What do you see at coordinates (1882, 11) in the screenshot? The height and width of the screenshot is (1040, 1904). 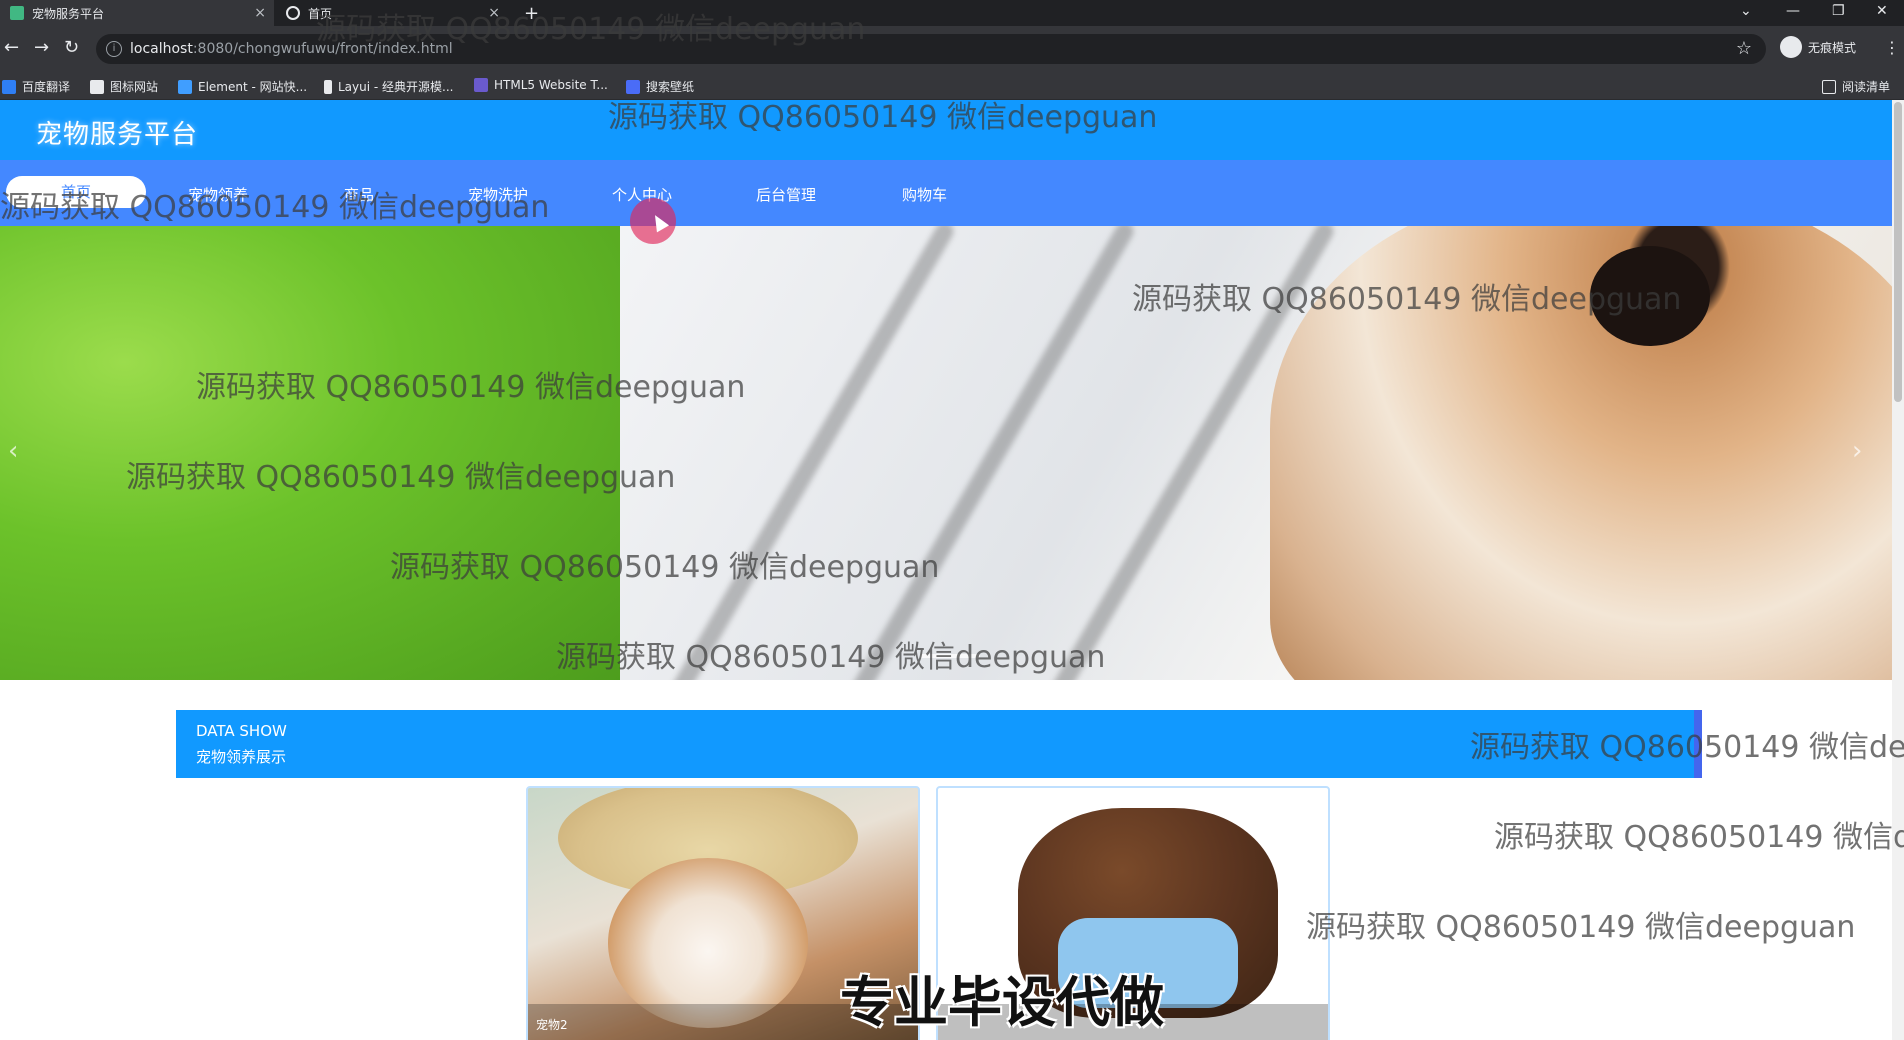 I see `close-window-icon: ✕` at bounding box center [1882, 11].